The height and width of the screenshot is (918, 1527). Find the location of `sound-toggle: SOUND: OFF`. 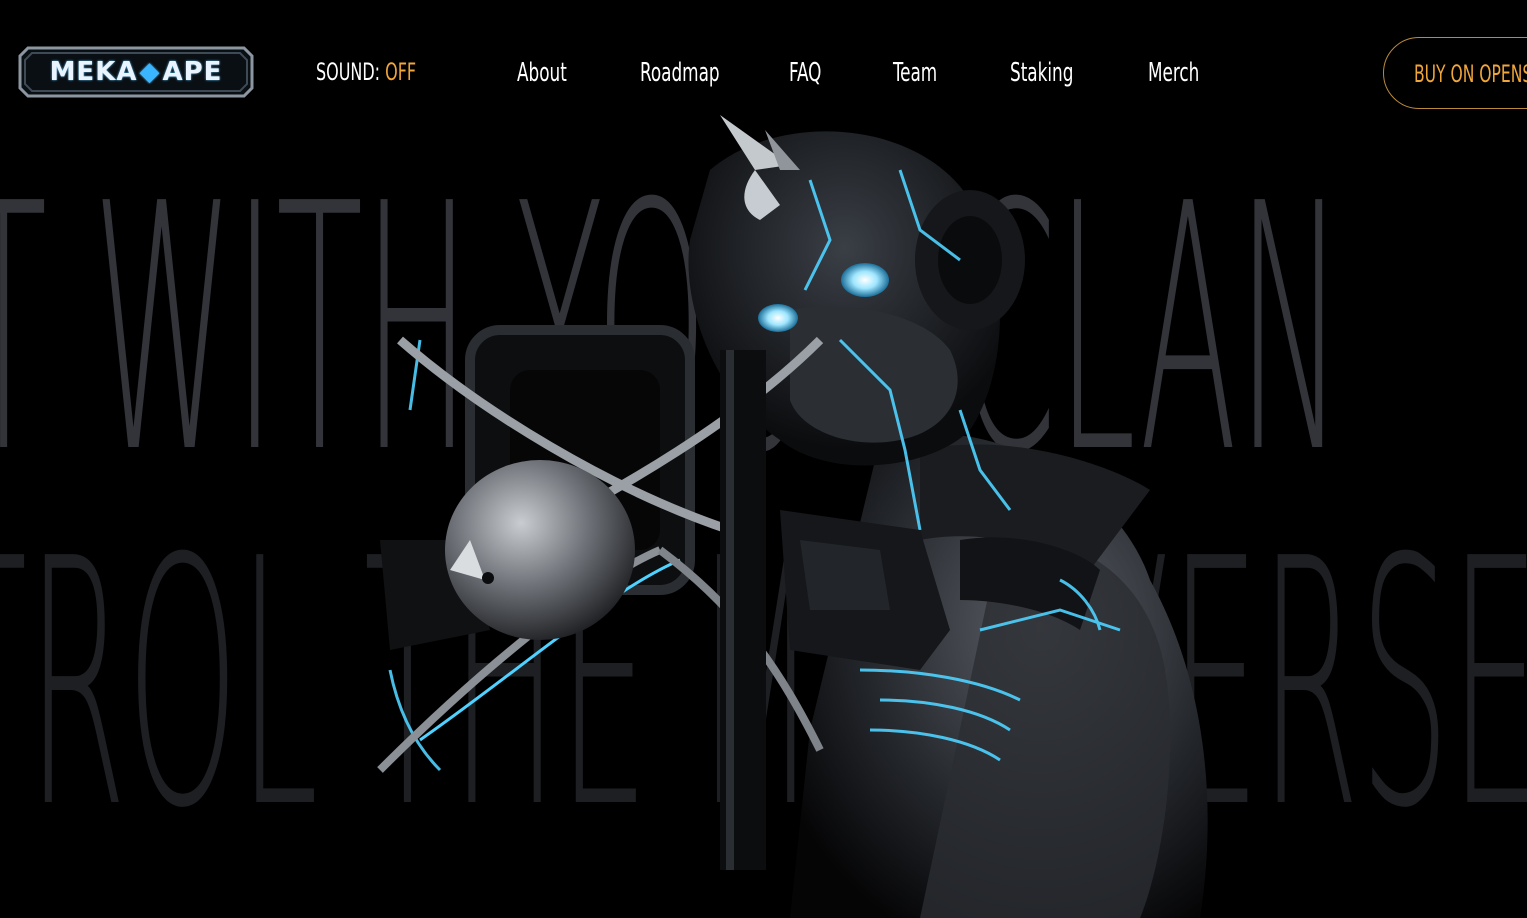

sound-toggle: SOUND: OFF is located at coordinates (366, 72).